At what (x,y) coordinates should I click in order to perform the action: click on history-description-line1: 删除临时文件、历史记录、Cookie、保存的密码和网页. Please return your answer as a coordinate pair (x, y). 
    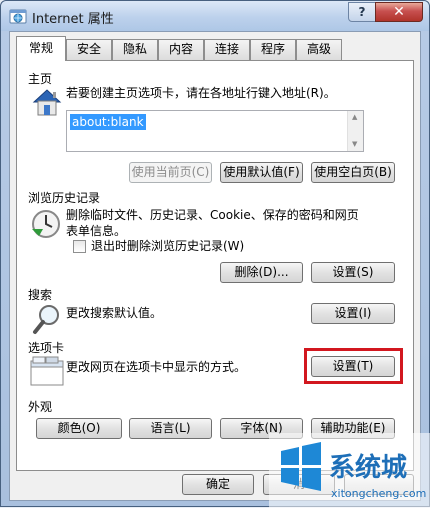
    Looking at the image, I should click on (212, 215).